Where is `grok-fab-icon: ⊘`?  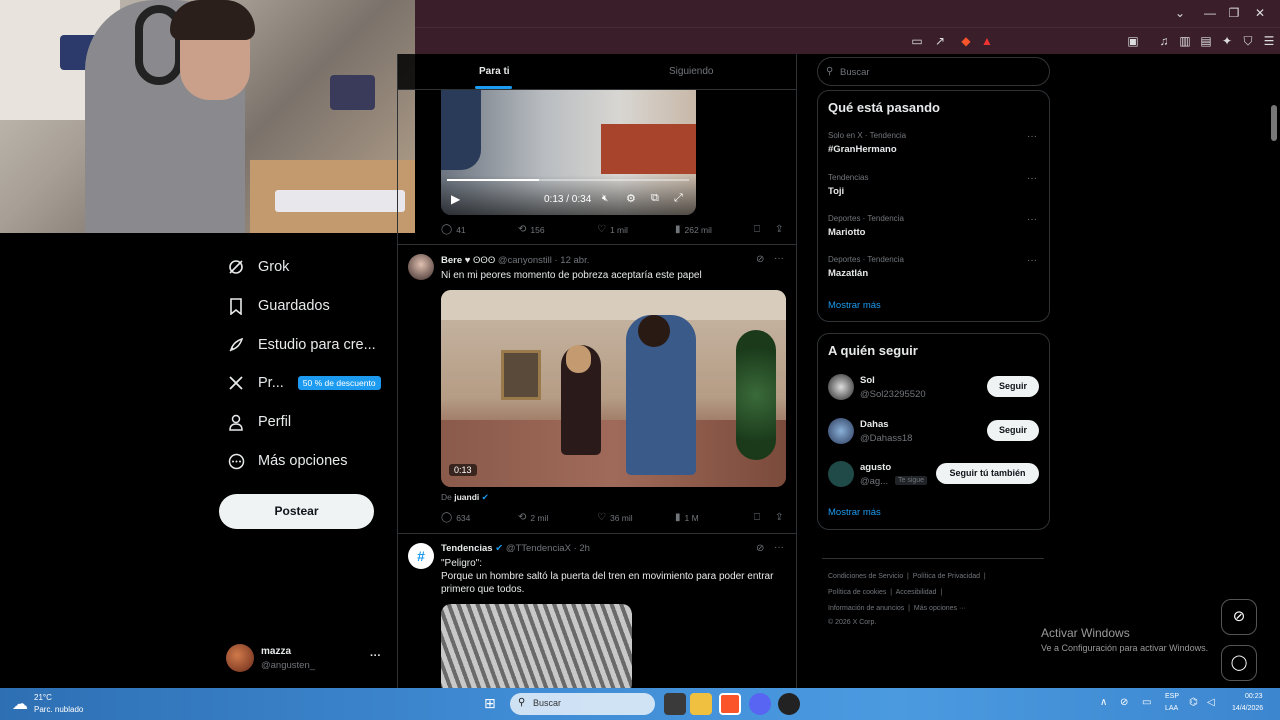 grok-fab-icon: ⊘ is located at coordinates (1239, 617).